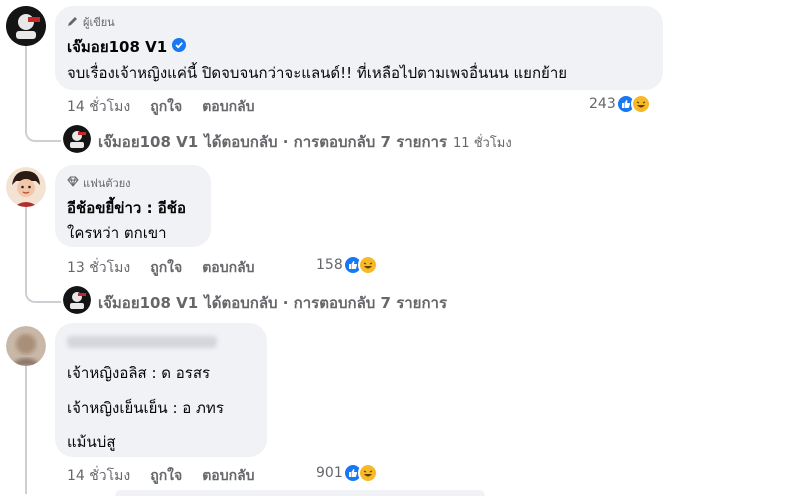  I want to click on fan-badge: แฟนตัวยง, so click(99, 183).